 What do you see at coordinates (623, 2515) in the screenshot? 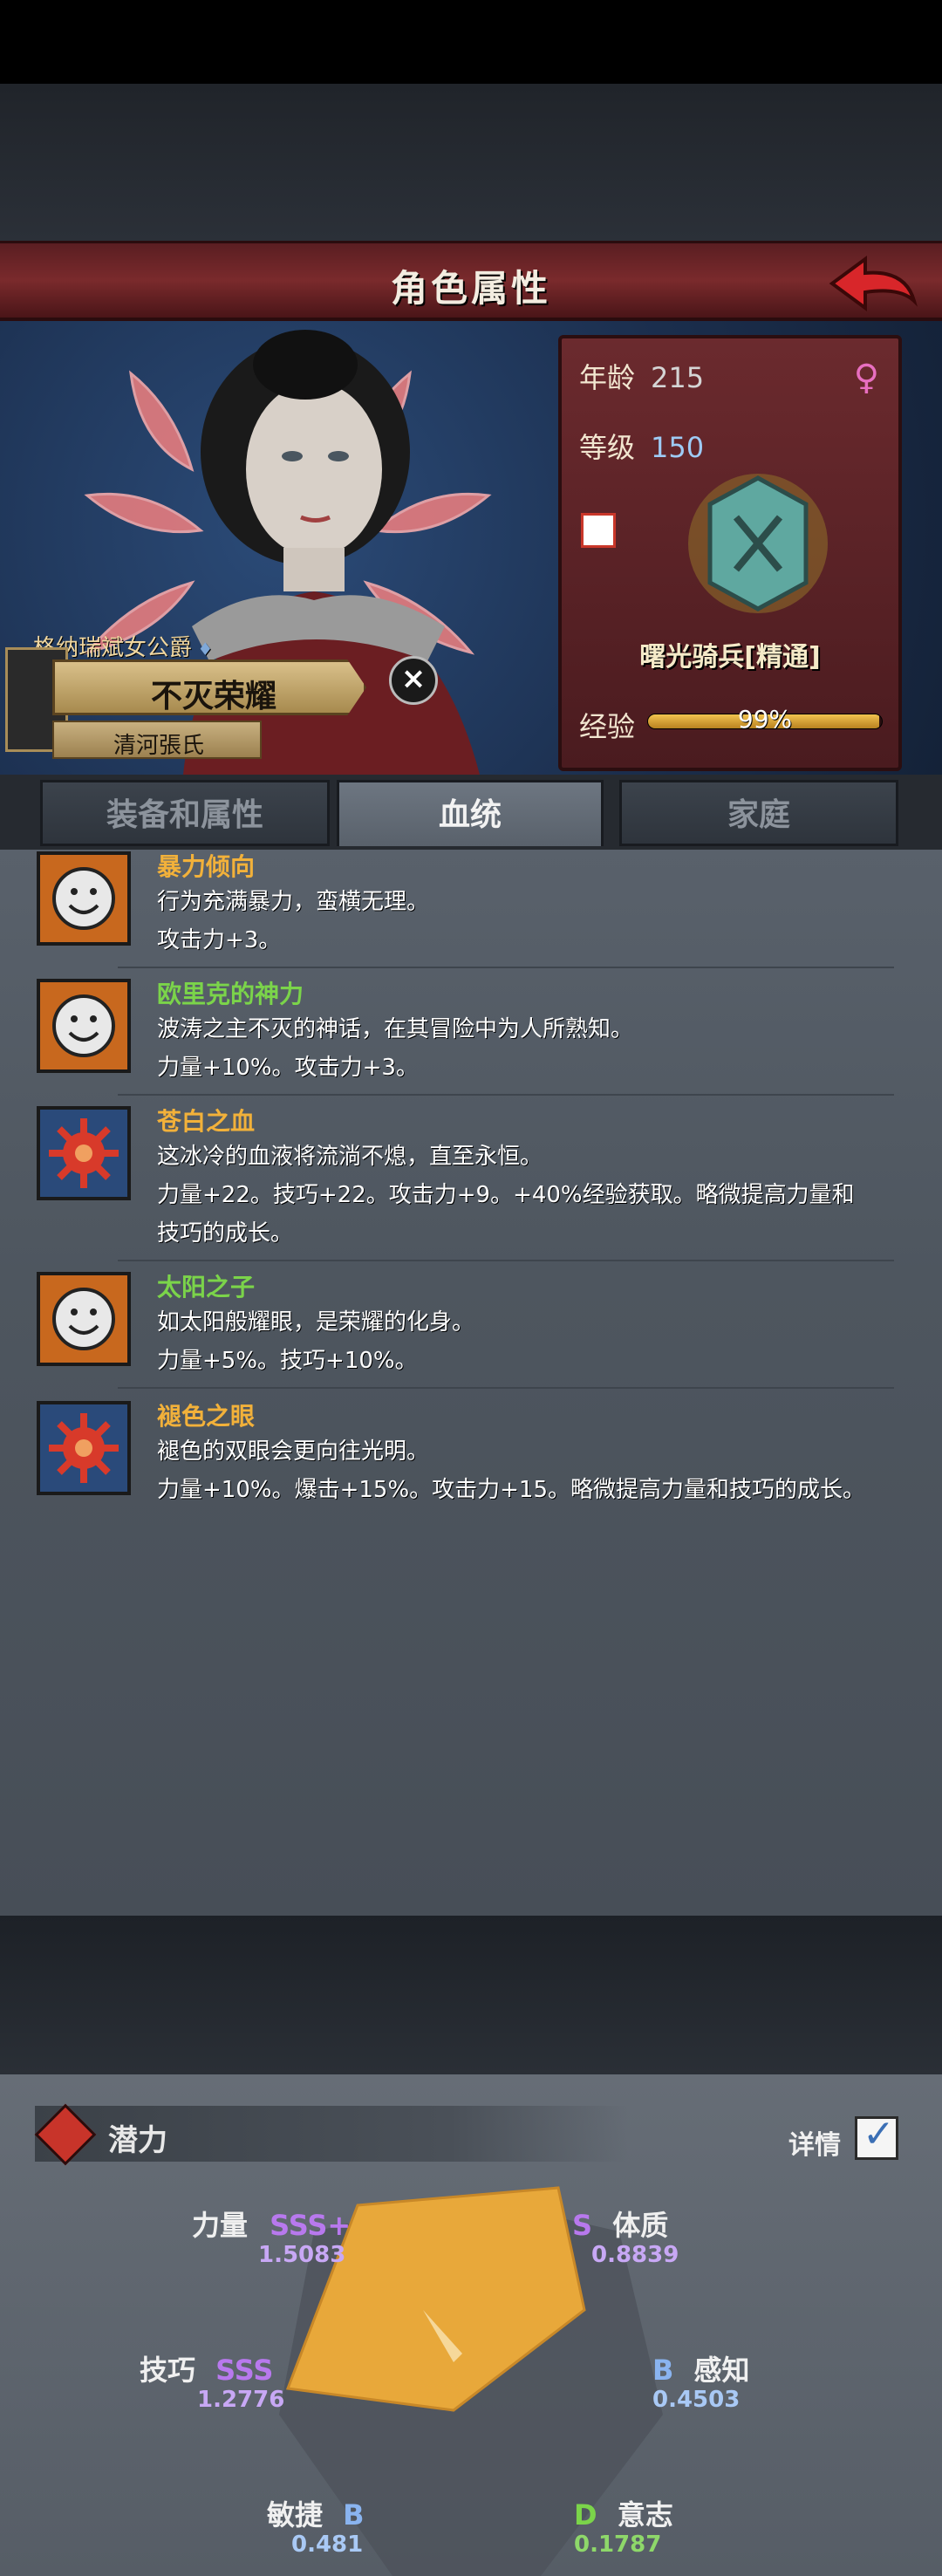
I see `attr-will: D 意志` at bounding box center [623, 2515].